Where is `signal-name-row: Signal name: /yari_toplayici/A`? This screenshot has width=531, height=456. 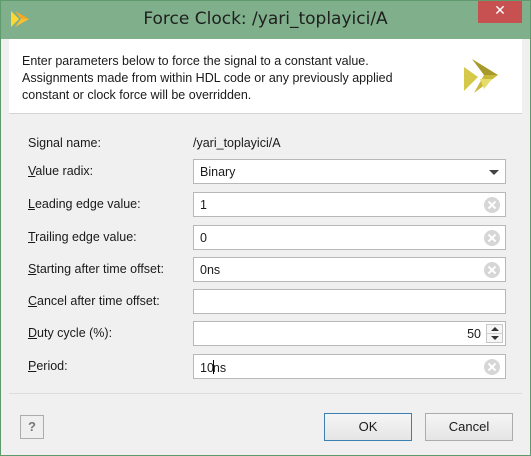 signal-name-row: Signal name: /yari_toplayici/A is located at coordinates (265, 144).